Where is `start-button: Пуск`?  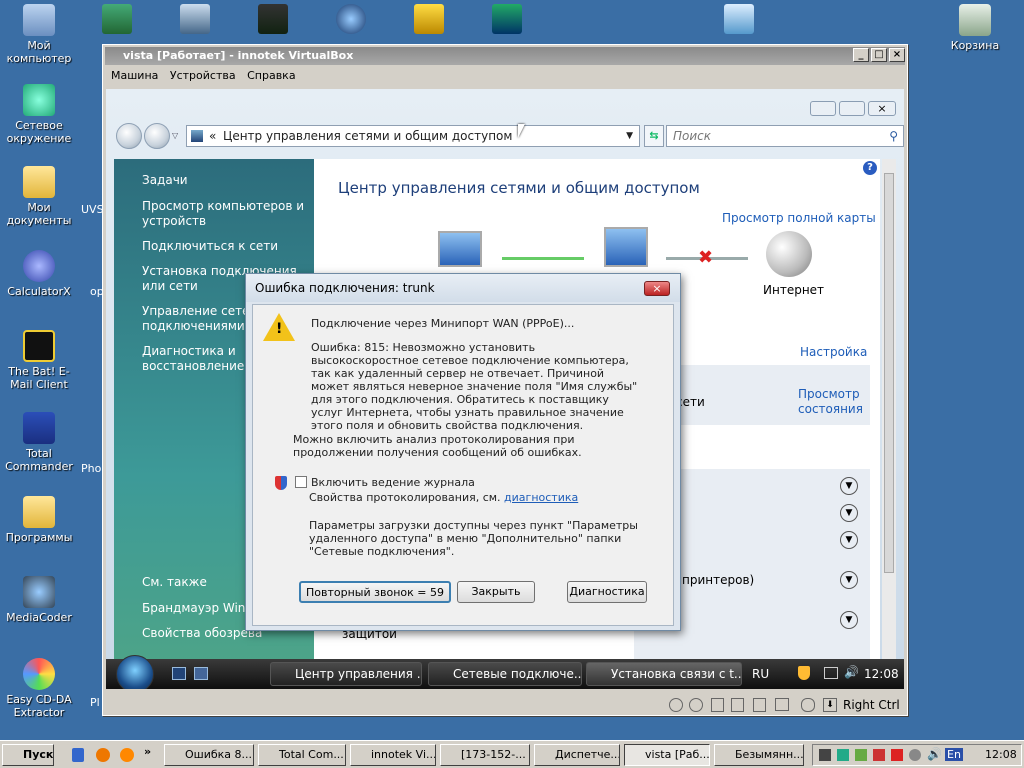
start-button: Пуск is located at coordinates (28, 755).